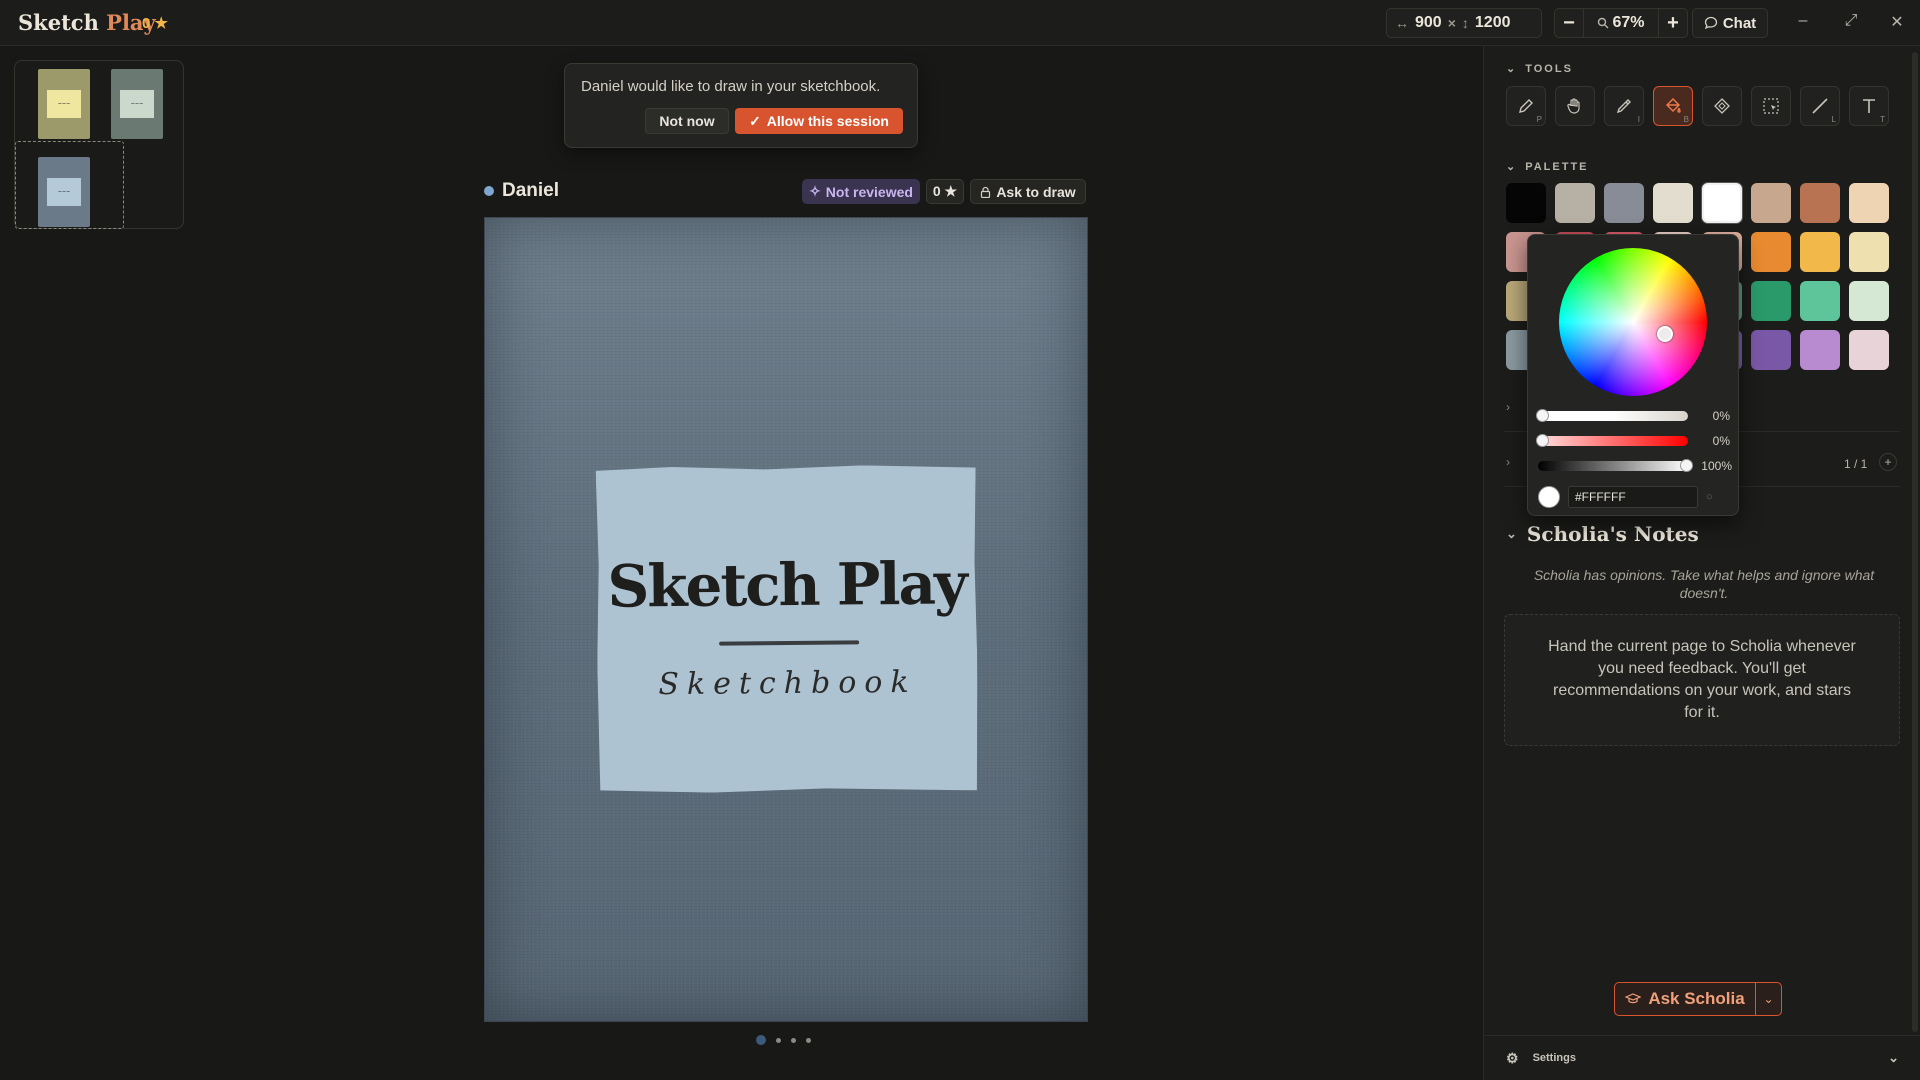 The image size is (1920, 1080). I want to click on zoom-level: 67%, so click(1621, 23).